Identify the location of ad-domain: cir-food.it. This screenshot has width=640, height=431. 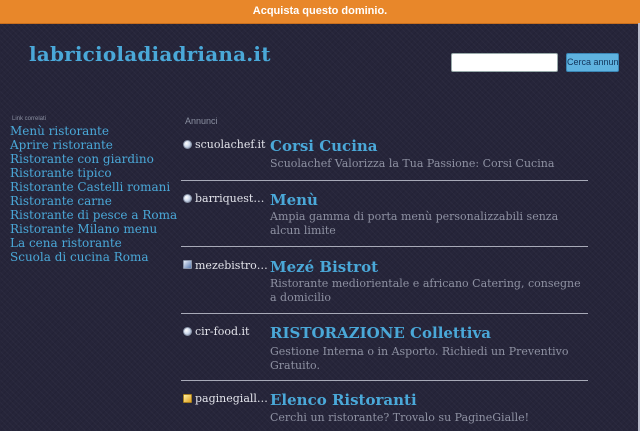
(222, 331).